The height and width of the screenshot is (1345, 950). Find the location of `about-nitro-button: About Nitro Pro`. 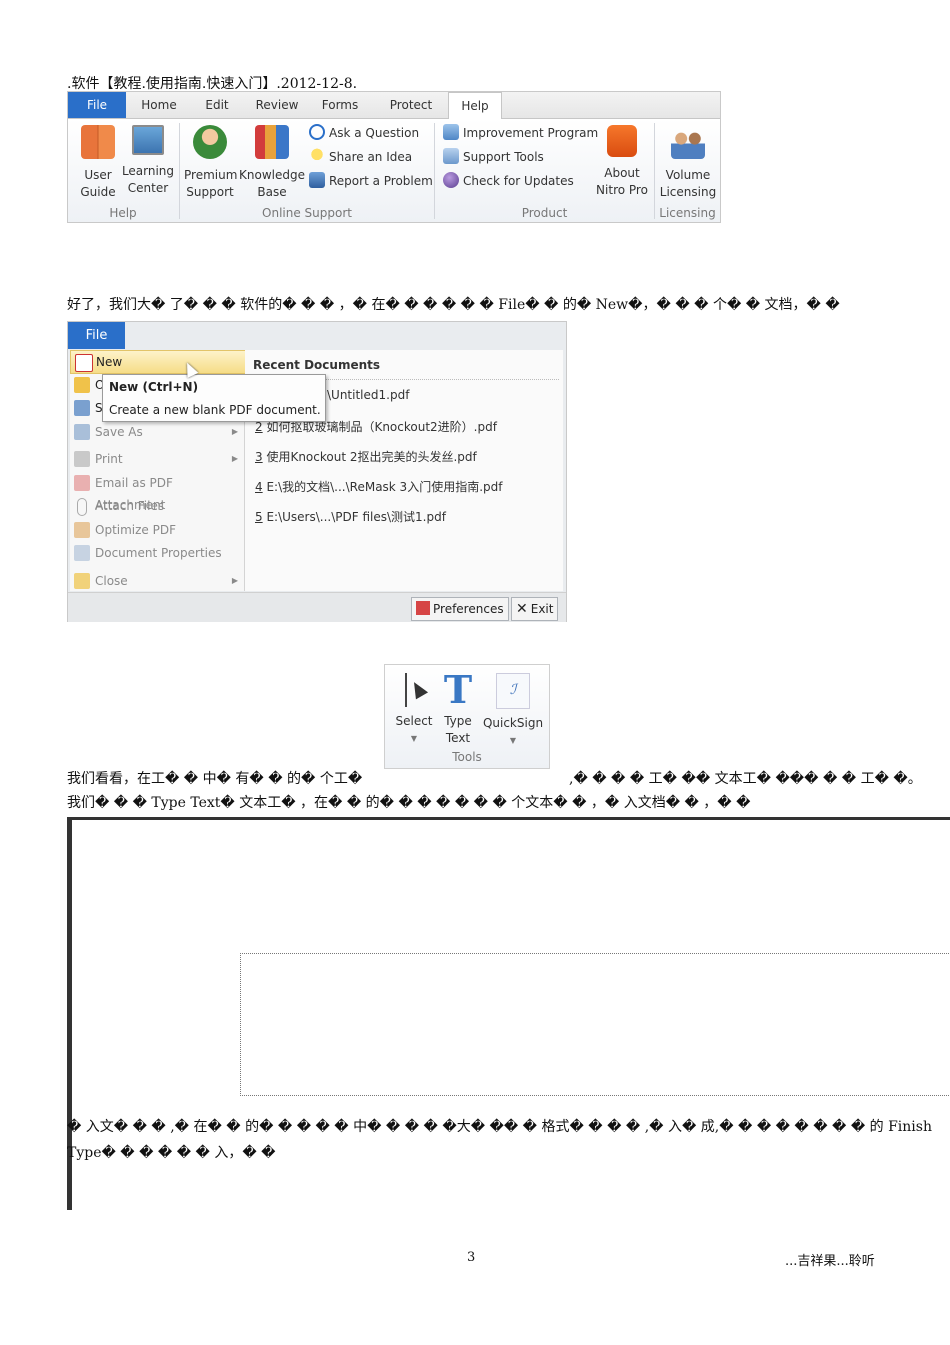

about-nitro-button: About Nitro Pro is located at coordinates (622, 162).